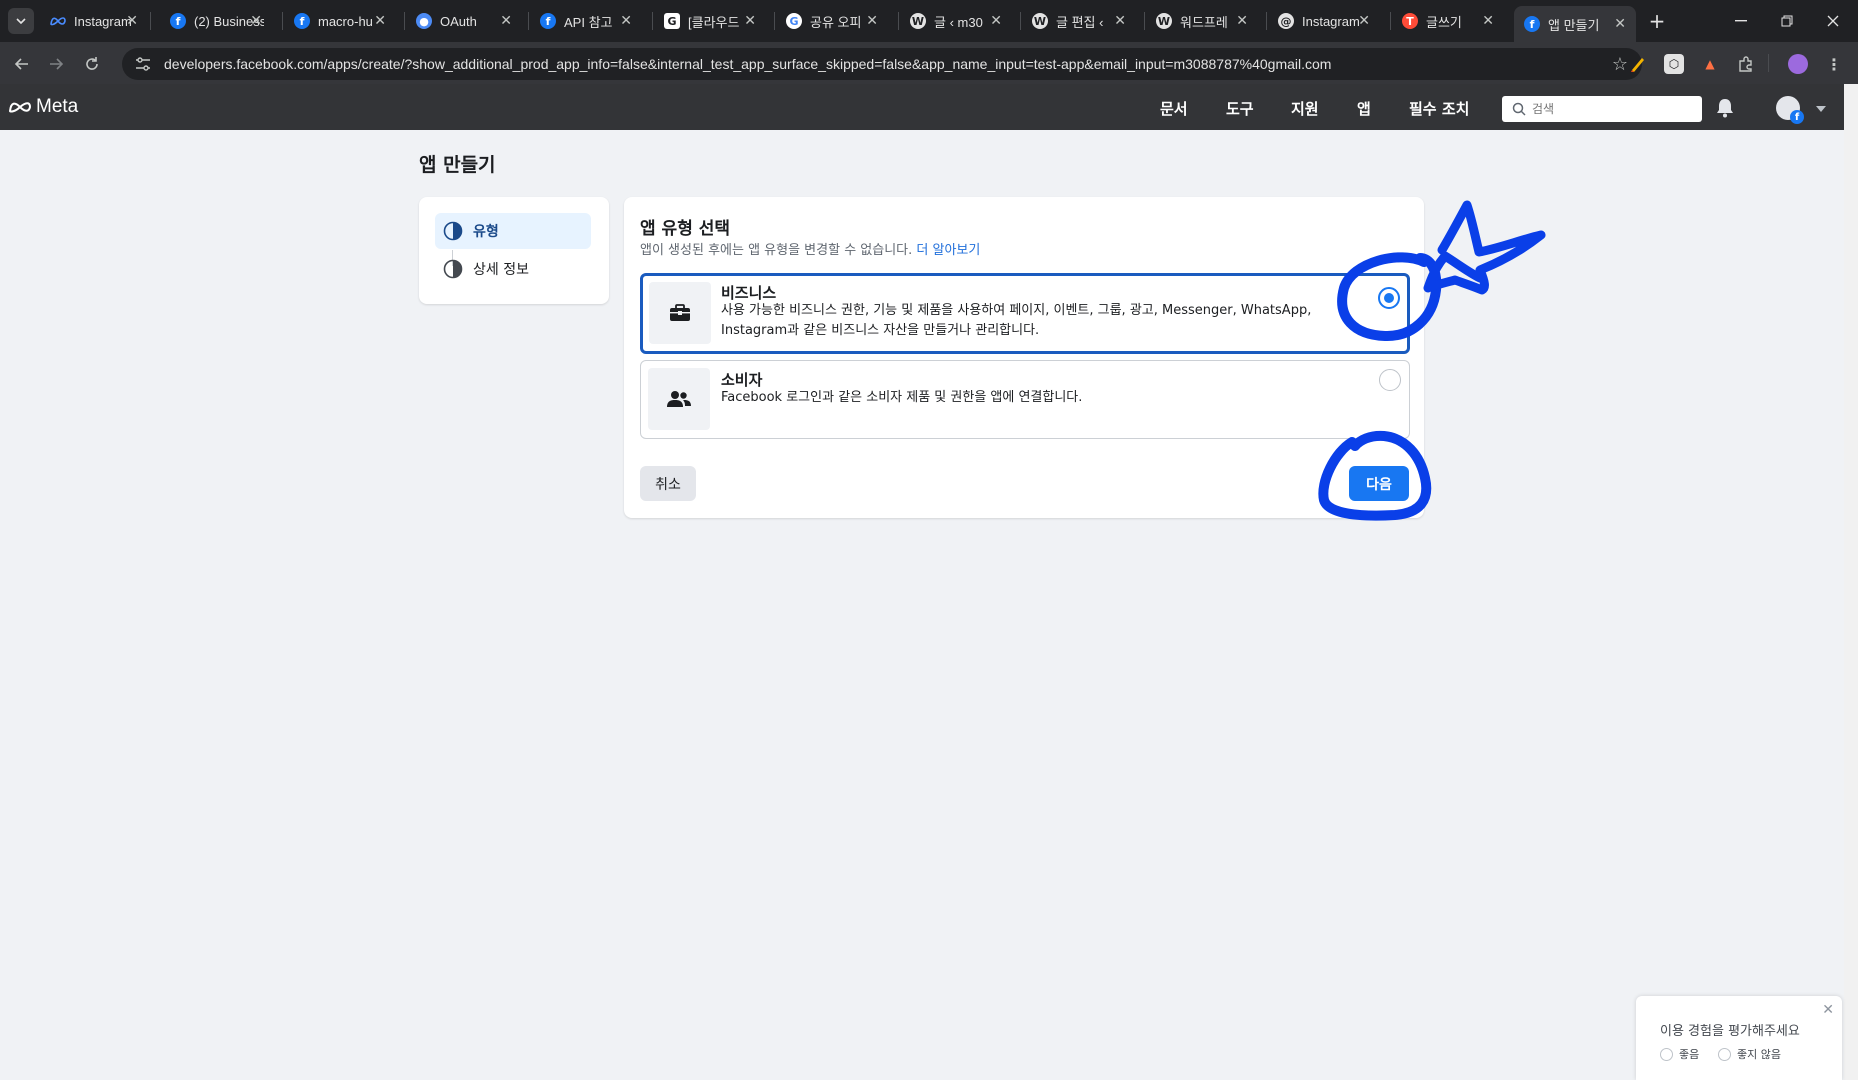 The width and height of the screenshot is (1858, 1080). I want to click on browser-menu-icon: ⋮, so click(1834, 64).